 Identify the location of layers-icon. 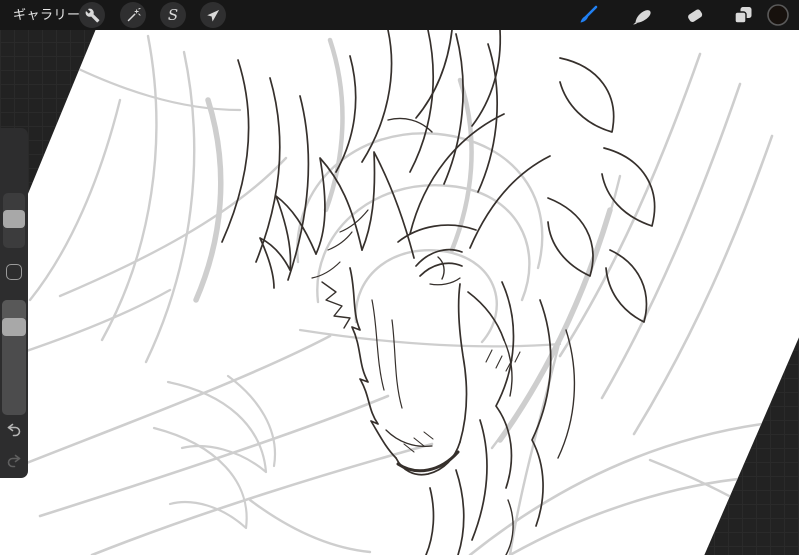
(743, 15).